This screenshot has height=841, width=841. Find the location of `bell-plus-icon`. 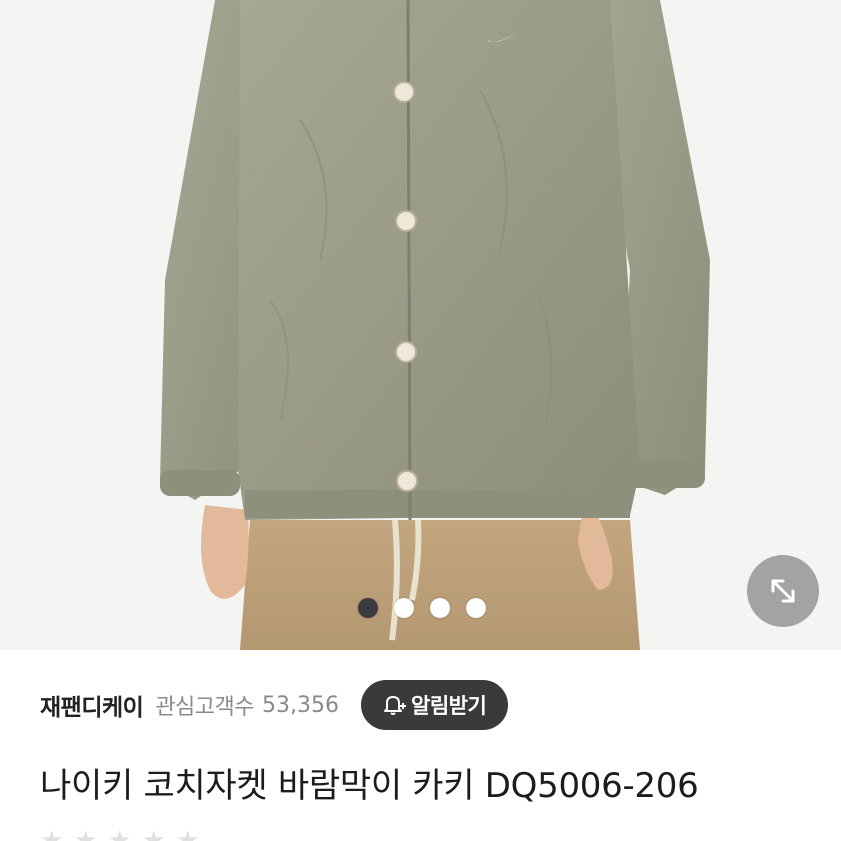

bell-plus-icon is located at coordinates (394, 705).